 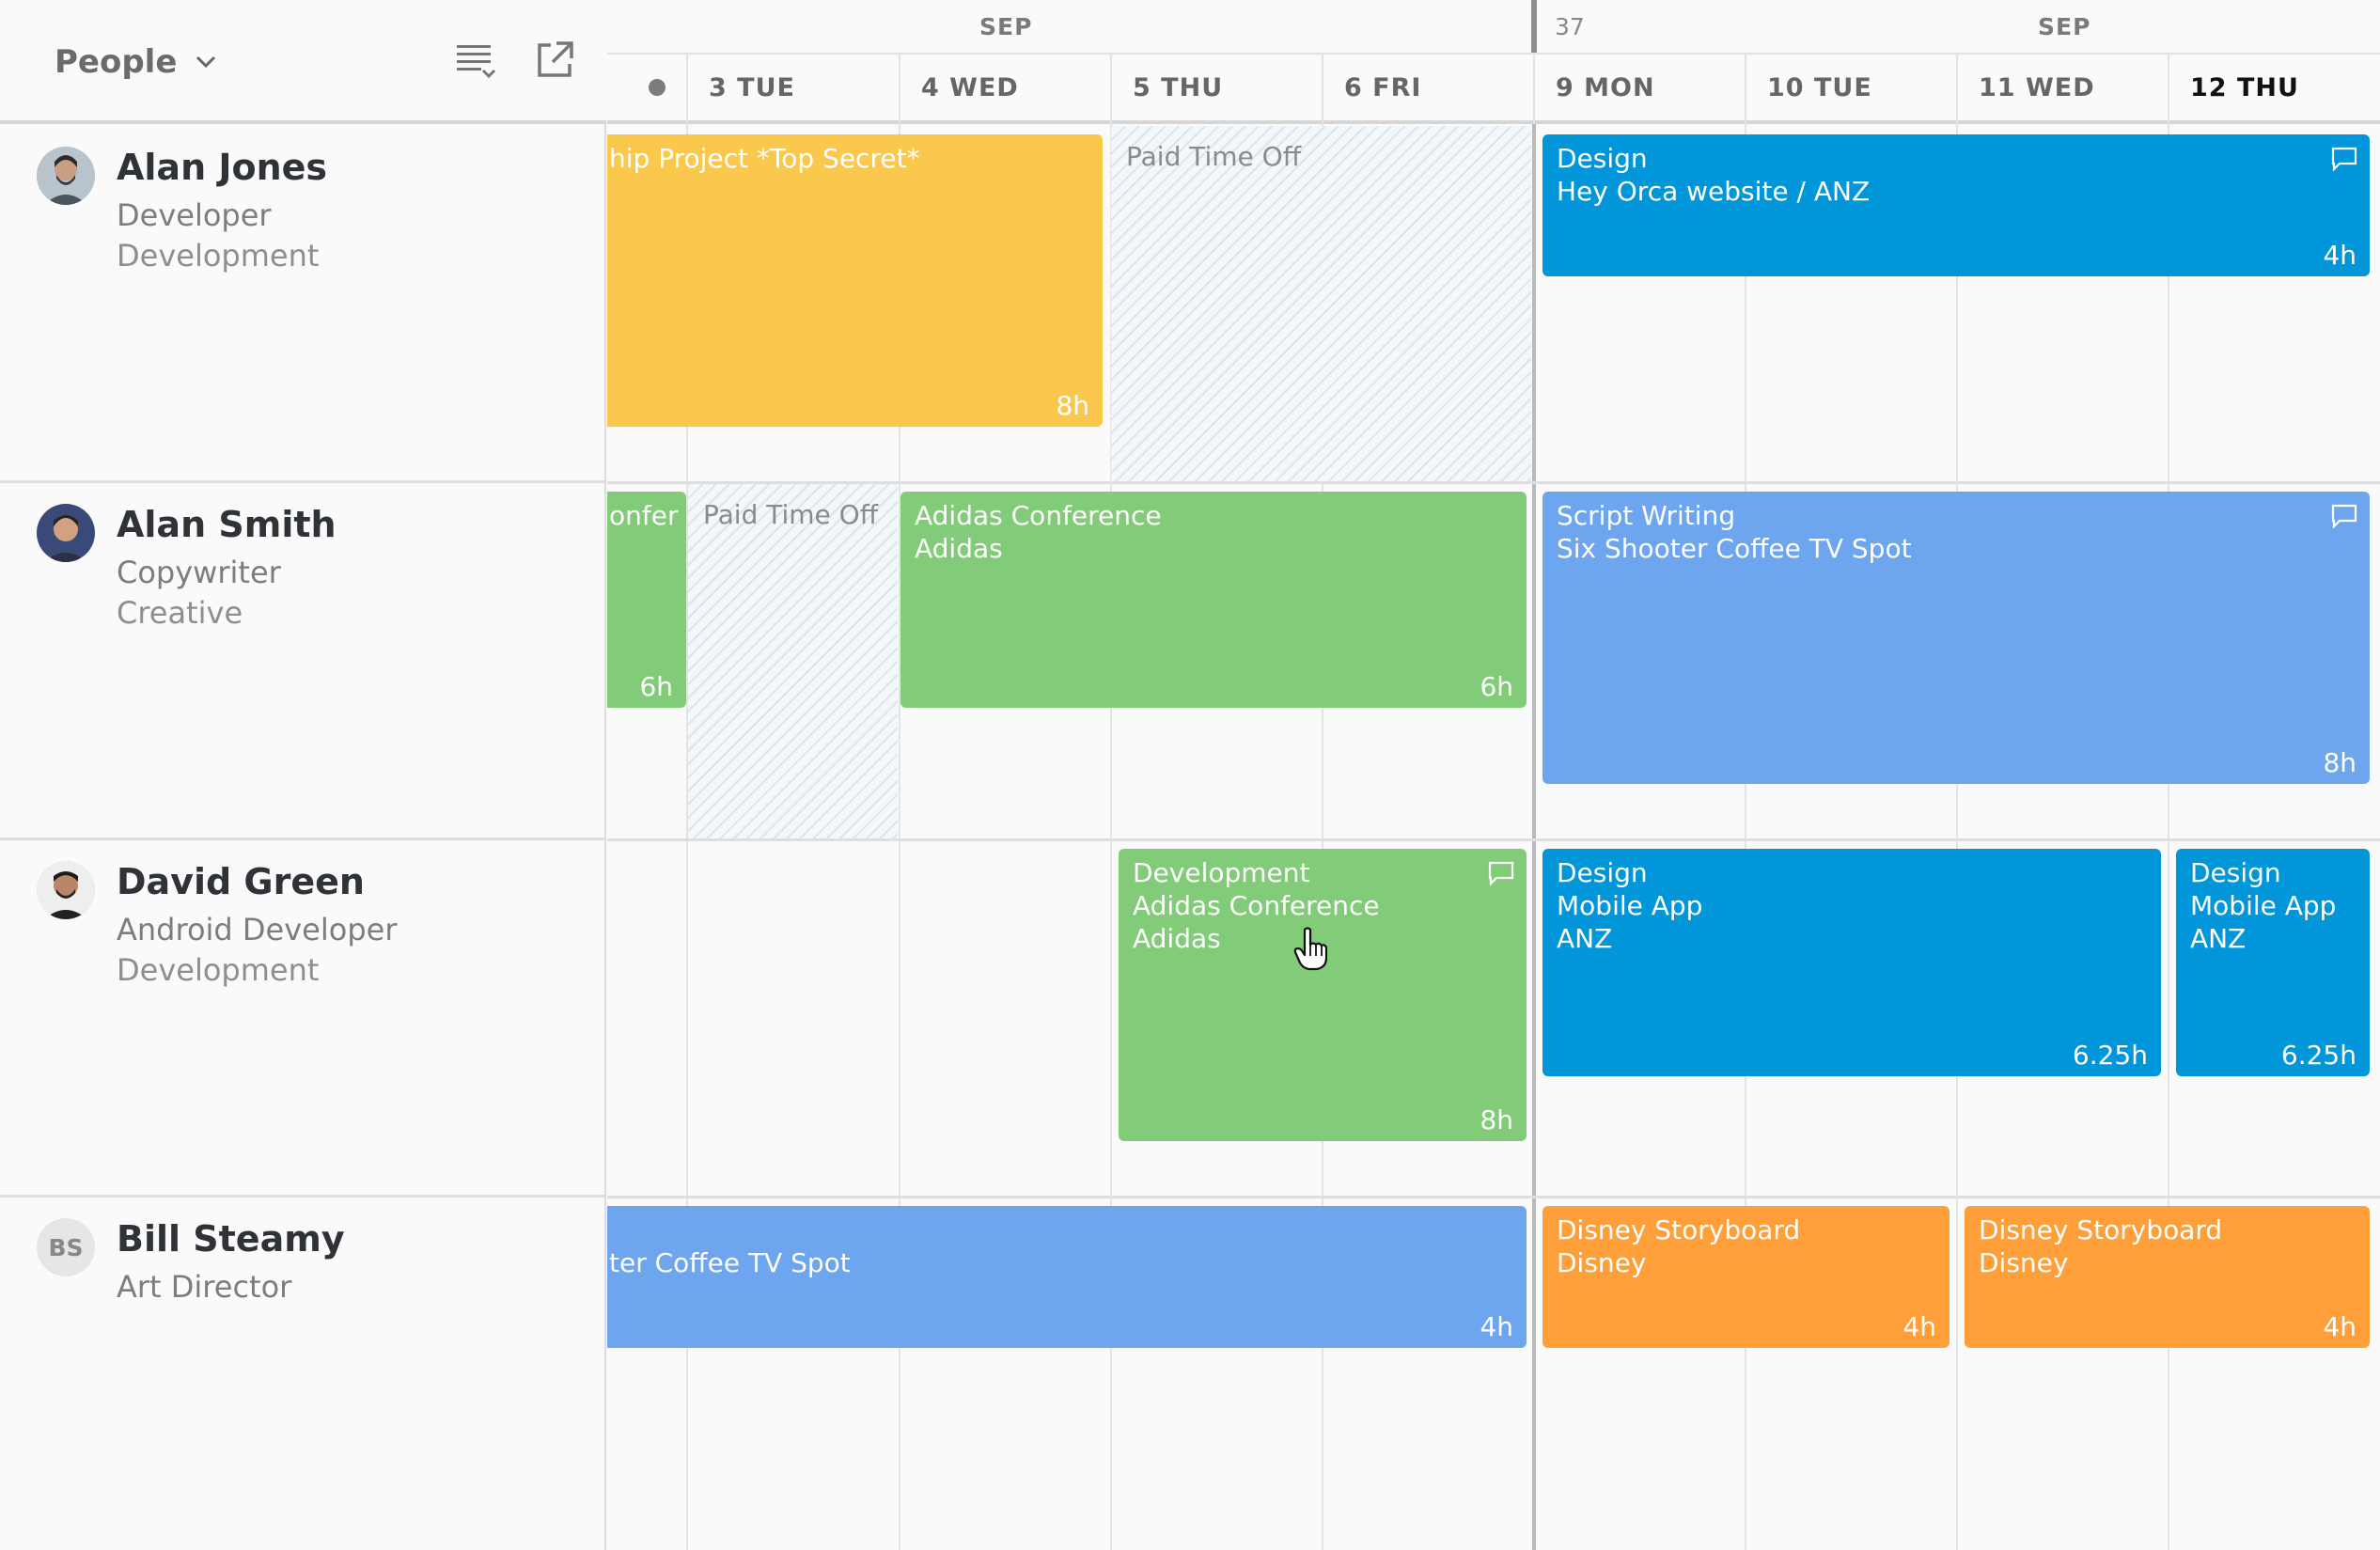 I want to click on task-block: Adidas Conference Adidas 6h, so click(x=1213, y=600).